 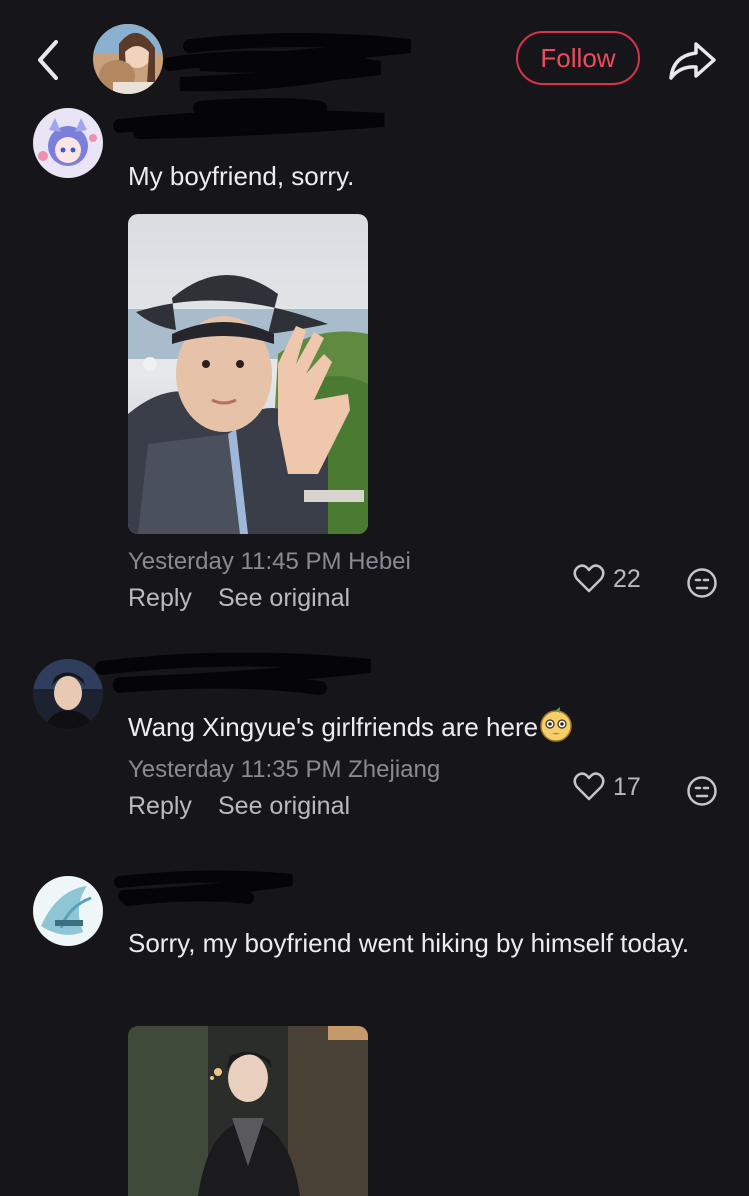 I want to click on author-avatar, so click(x=128, y=59).